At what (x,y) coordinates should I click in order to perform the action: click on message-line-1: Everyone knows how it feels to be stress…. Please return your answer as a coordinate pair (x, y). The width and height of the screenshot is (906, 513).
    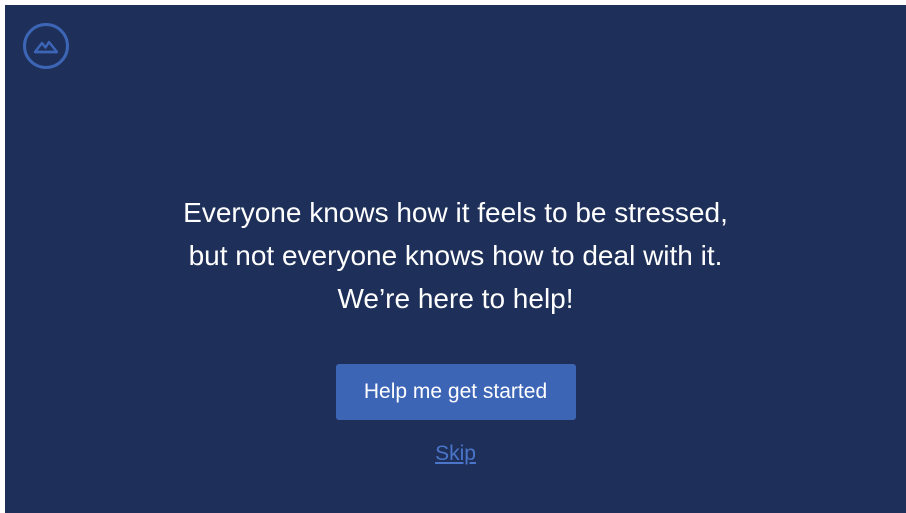
    Looking at the image, I should click on (455, 212).